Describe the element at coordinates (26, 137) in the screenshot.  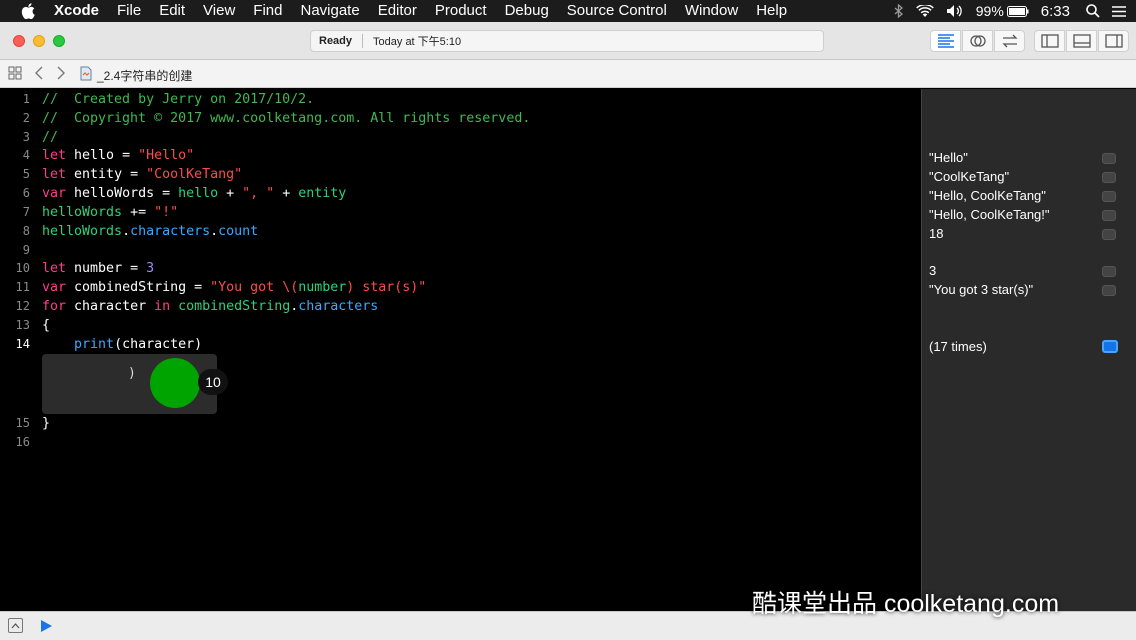
I see `line-number: 3` at that location.